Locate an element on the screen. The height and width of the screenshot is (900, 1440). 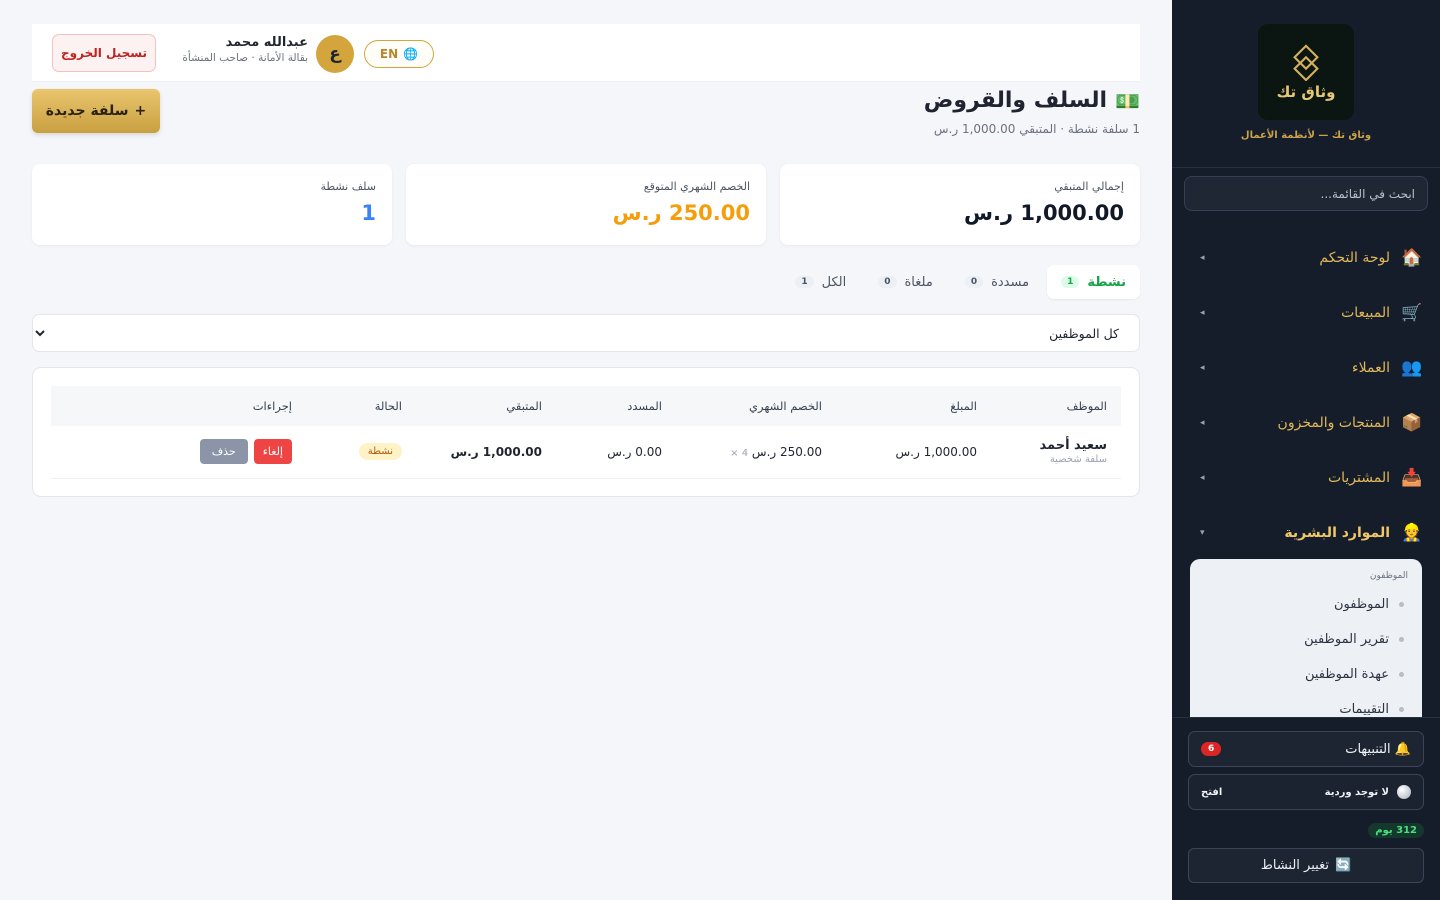
submenu-item-evaluations: التقييمات is located at coordinates (1306, 705).